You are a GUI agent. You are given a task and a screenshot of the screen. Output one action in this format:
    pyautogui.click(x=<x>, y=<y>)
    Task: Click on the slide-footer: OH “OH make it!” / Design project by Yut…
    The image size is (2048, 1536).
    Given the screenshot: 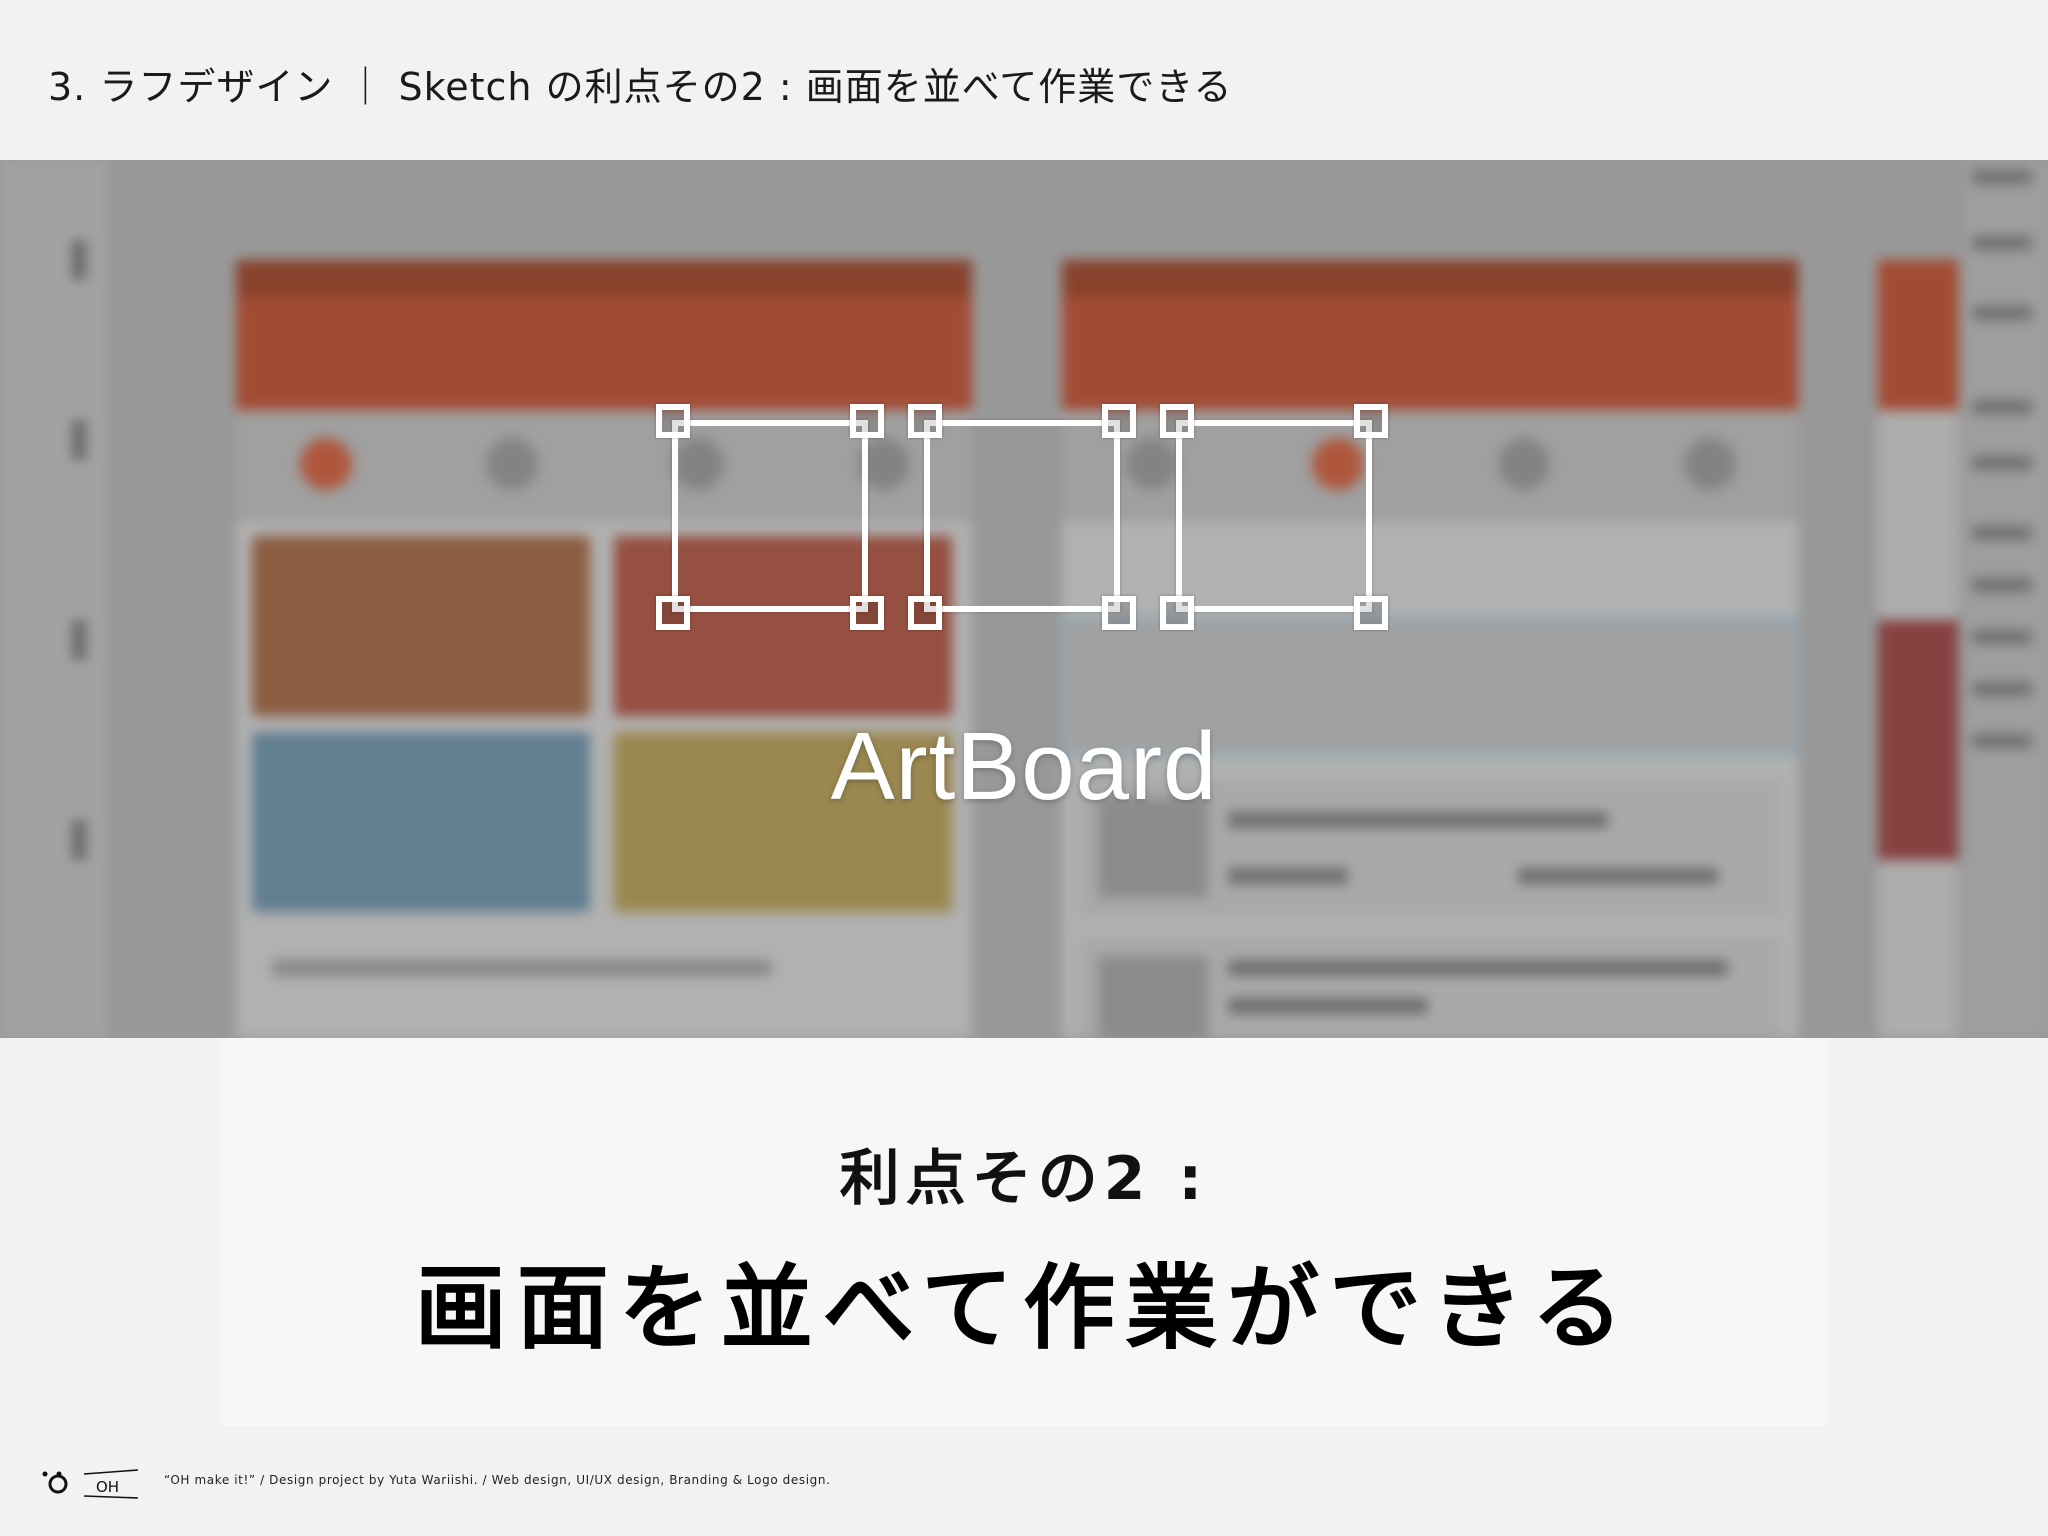 What is the action you would take?
    pyautogui.click(x=1024, y=1481)
    